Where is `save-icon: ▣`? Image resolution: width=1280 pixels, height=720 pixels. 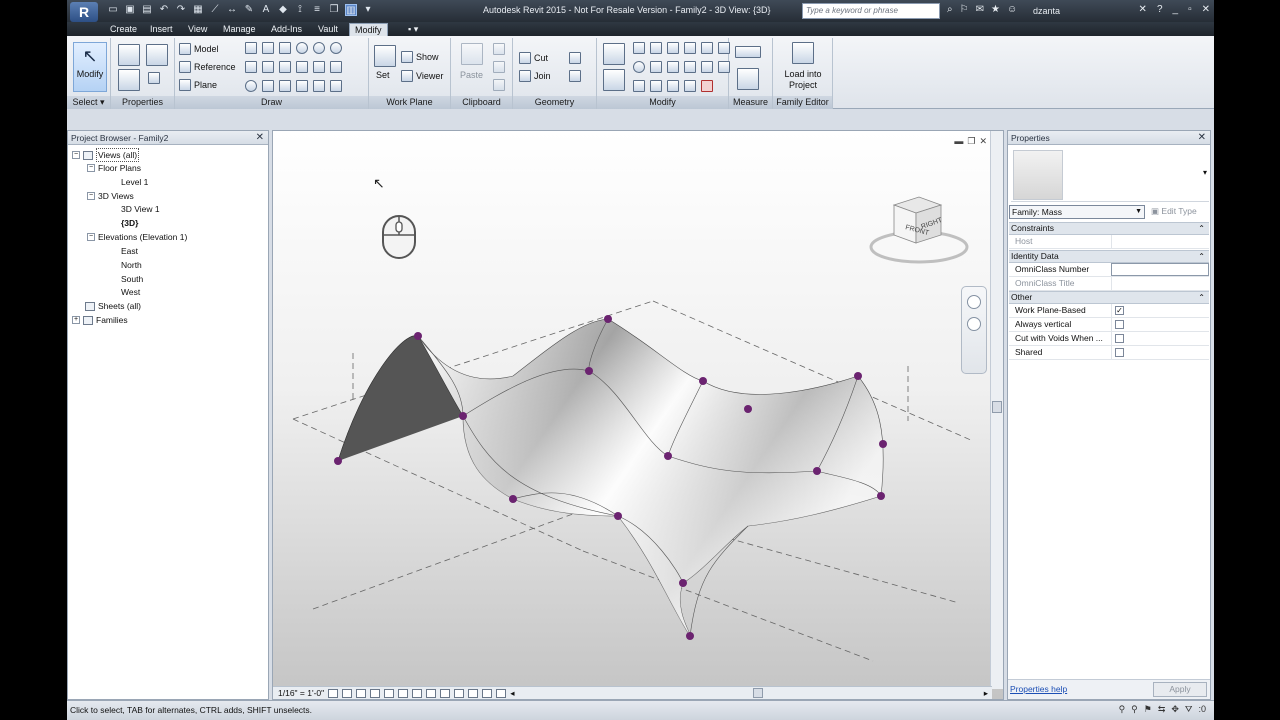
save-icon: ▣ is located at coordinates (130, 10).